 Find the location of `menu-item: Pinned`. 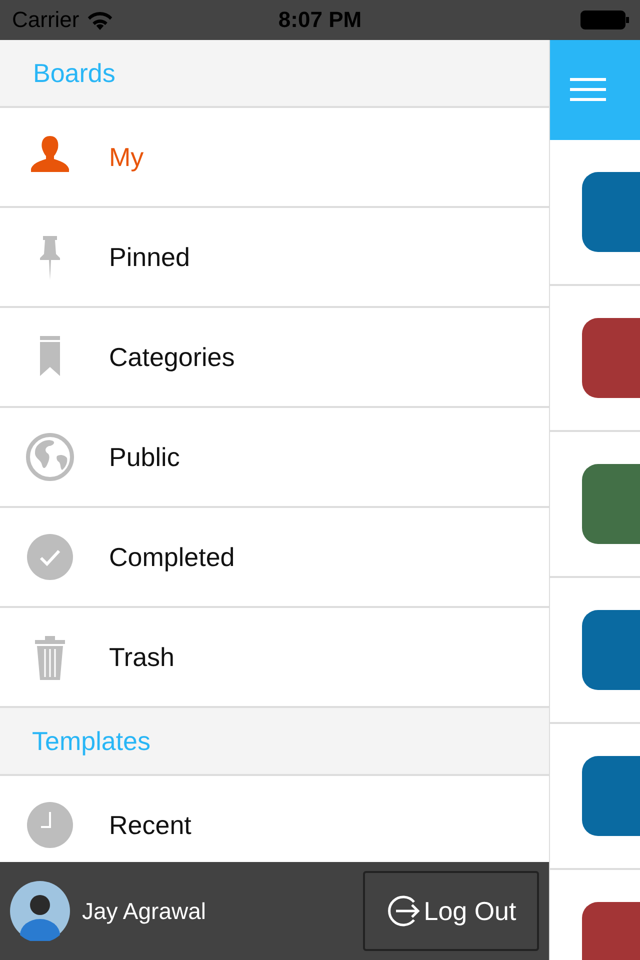

menu-item: Pinned is located at coordinates (274, 258).